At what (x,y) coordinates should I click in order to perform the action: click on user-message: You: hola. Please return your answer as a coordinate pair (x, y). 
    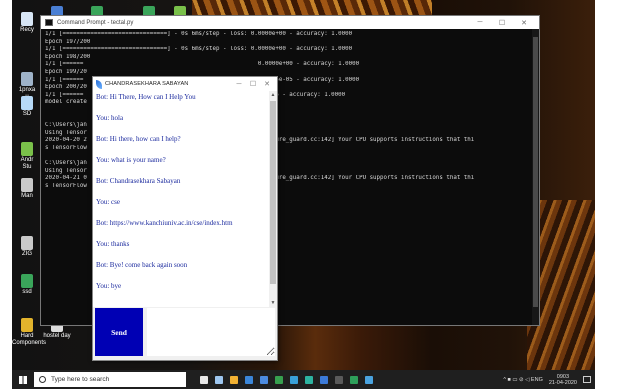
    Looking at the image, I should click on (110, 118).